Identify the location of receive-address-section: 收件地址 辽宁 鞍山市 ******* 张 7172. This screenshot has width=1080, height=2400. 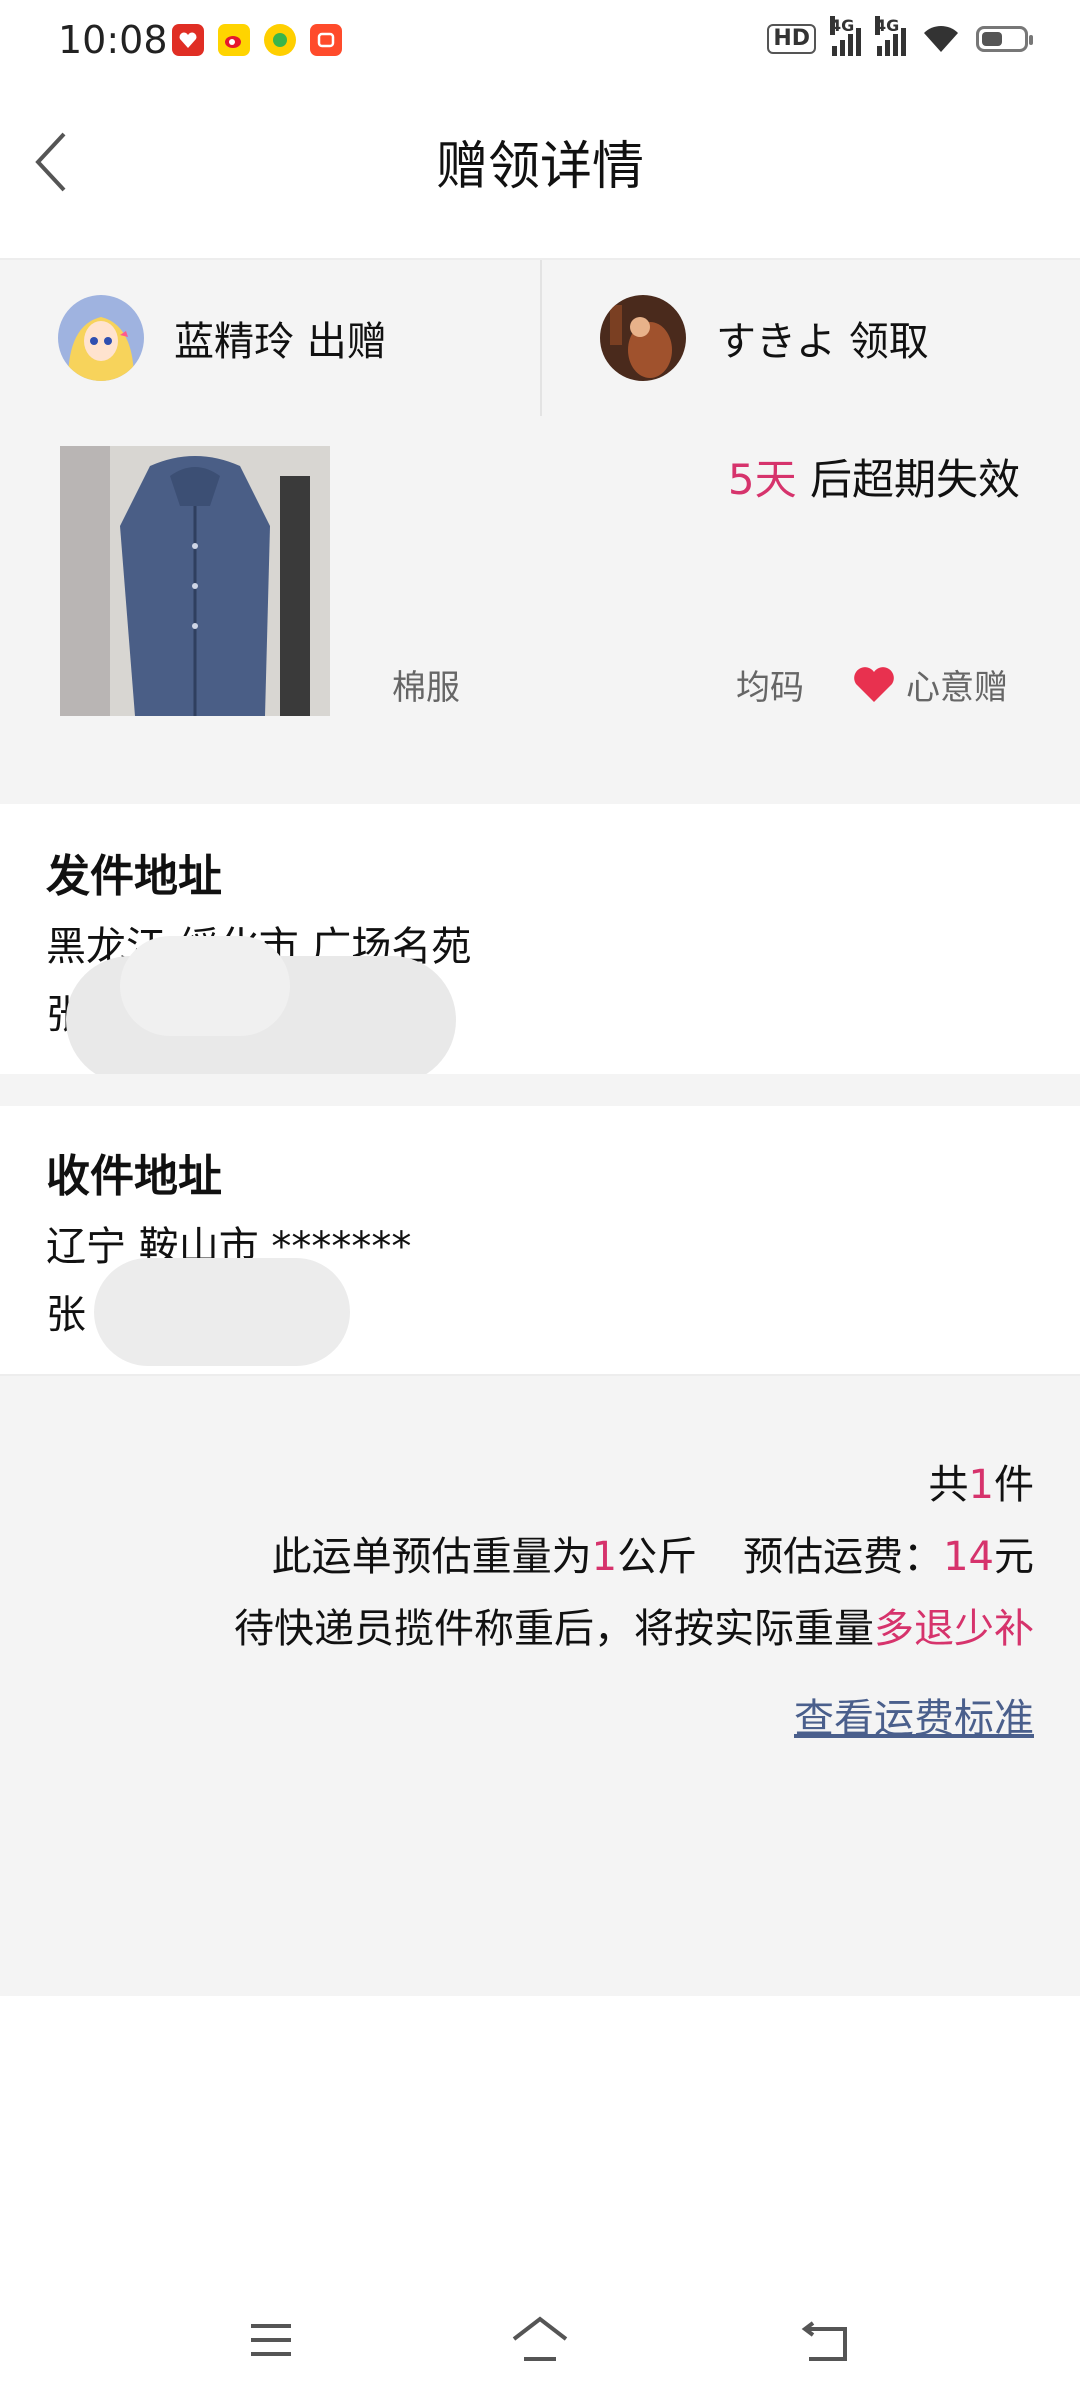
(540, 1241).